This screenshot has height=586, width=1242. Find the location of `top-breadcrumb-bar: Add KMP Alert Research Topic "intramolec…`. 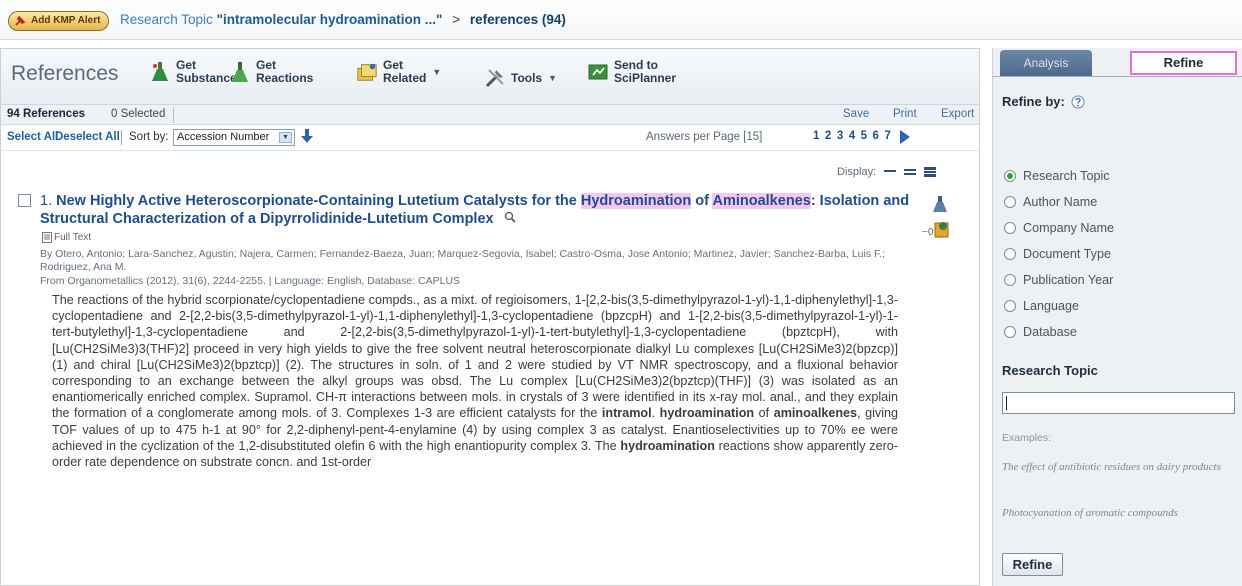

top-breadcrumb-bar: Add KMP Alert Research Topic "intramolec… is located at coordinates (621, 20).